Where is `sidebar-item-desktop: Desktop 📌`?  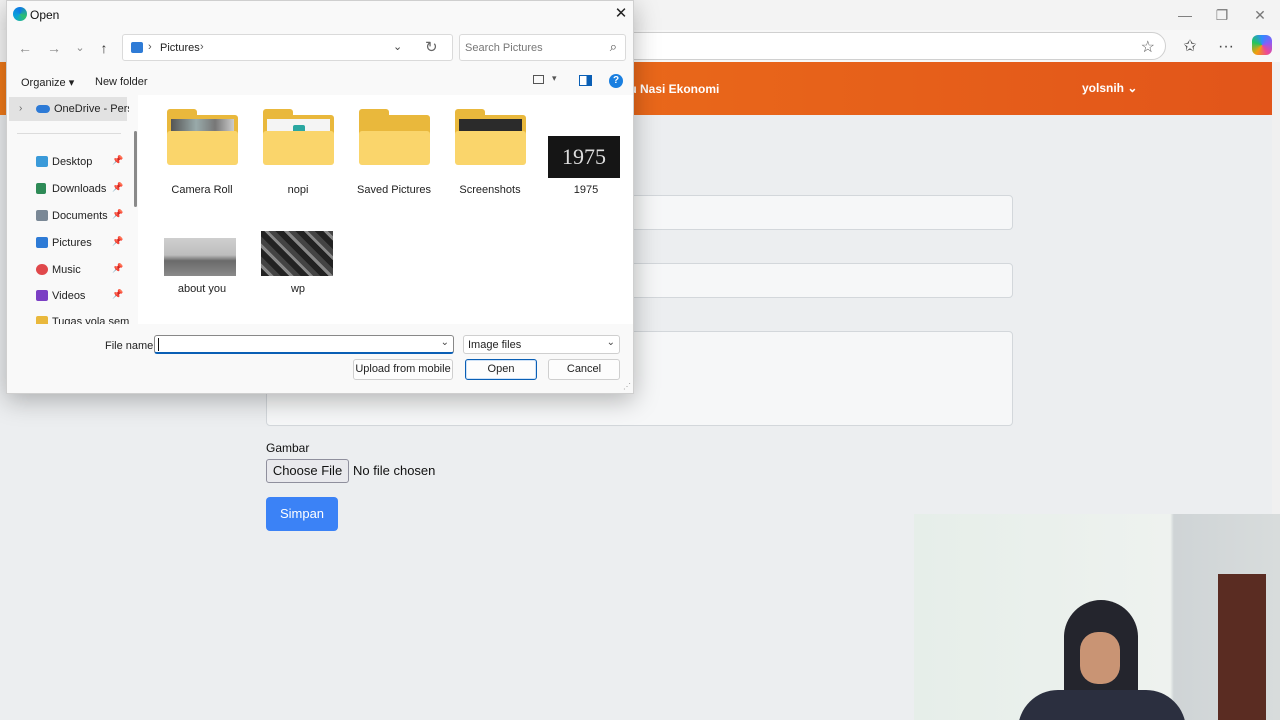
sidebar-item-desktop: Desktop 📌 is located at coordinates (68, 162).